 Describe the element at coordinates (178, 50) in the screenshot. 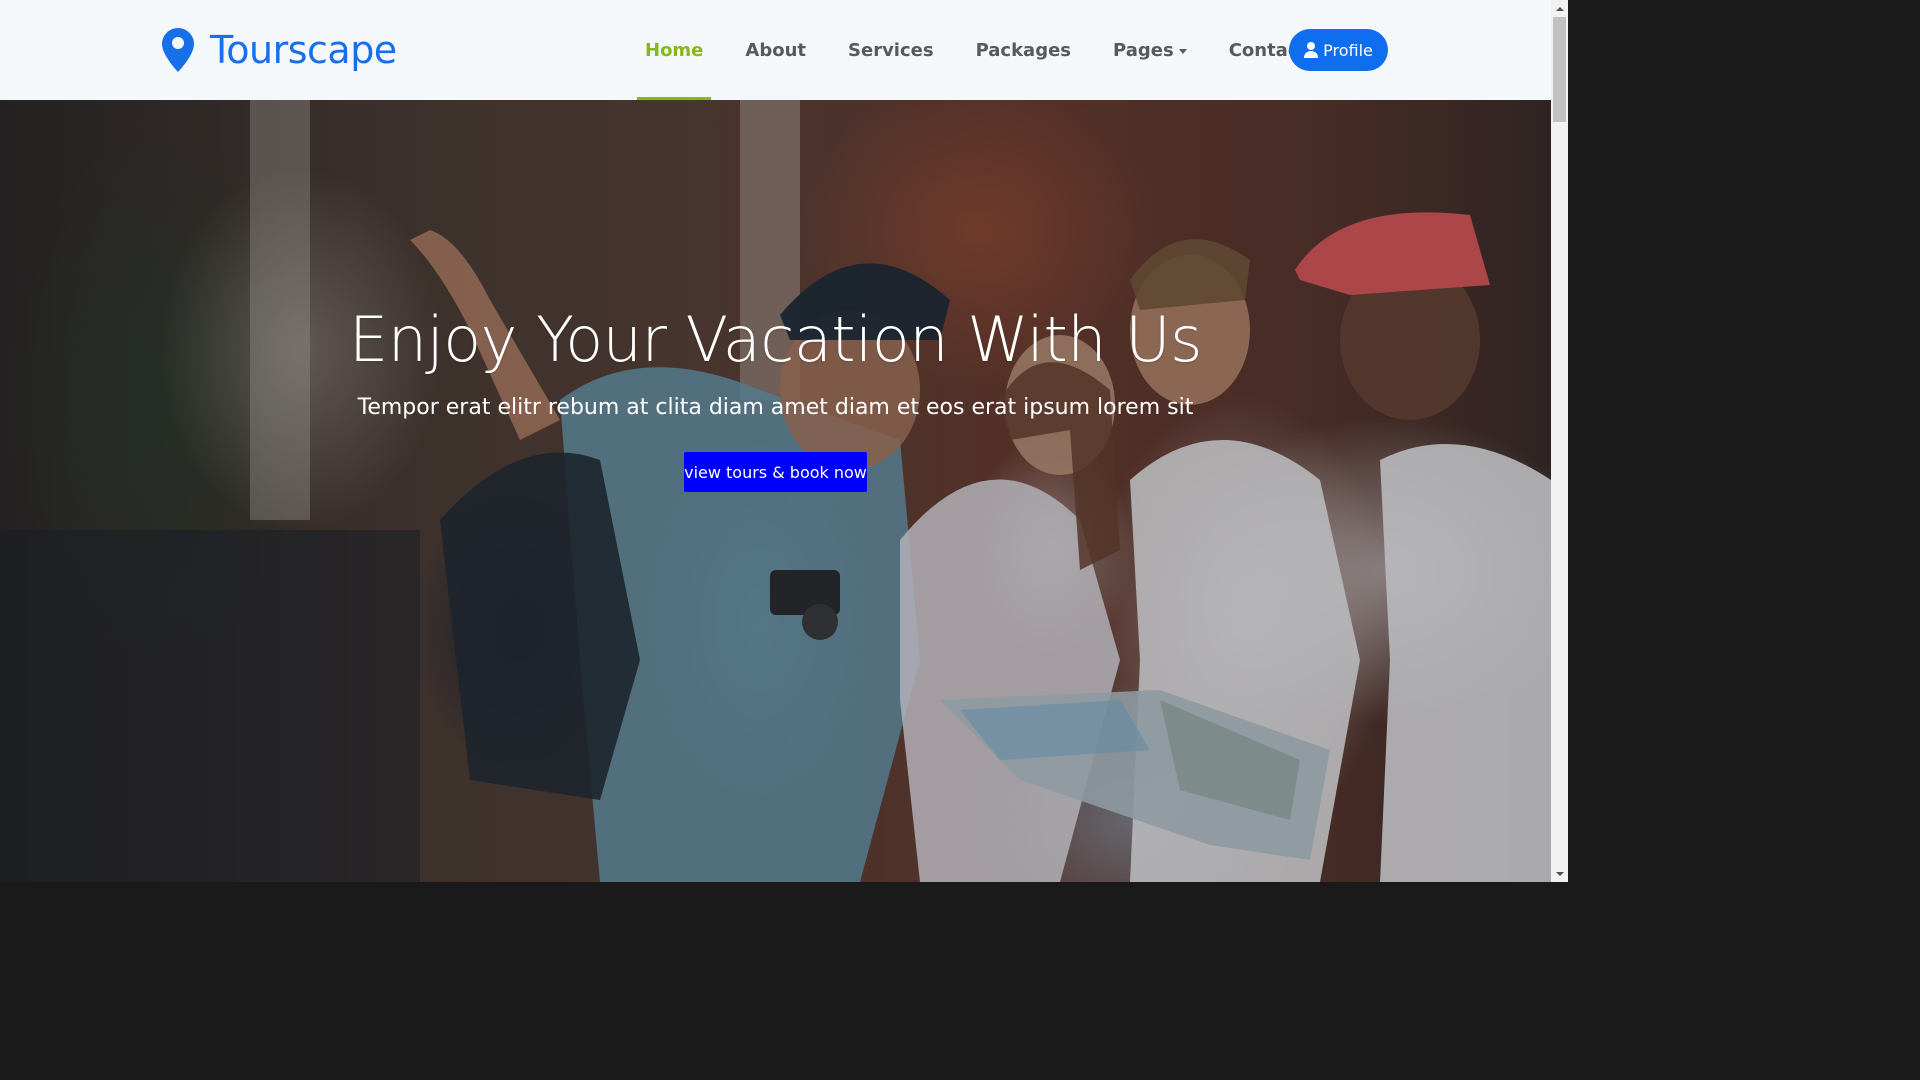

I see `map-marker-icon` at that location.